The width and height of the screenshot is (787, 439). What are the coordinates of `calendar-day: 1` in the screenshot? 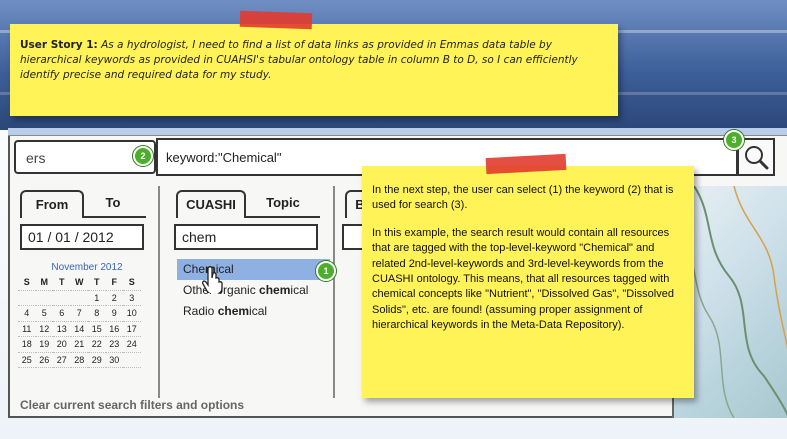 It's located at (97, 298).